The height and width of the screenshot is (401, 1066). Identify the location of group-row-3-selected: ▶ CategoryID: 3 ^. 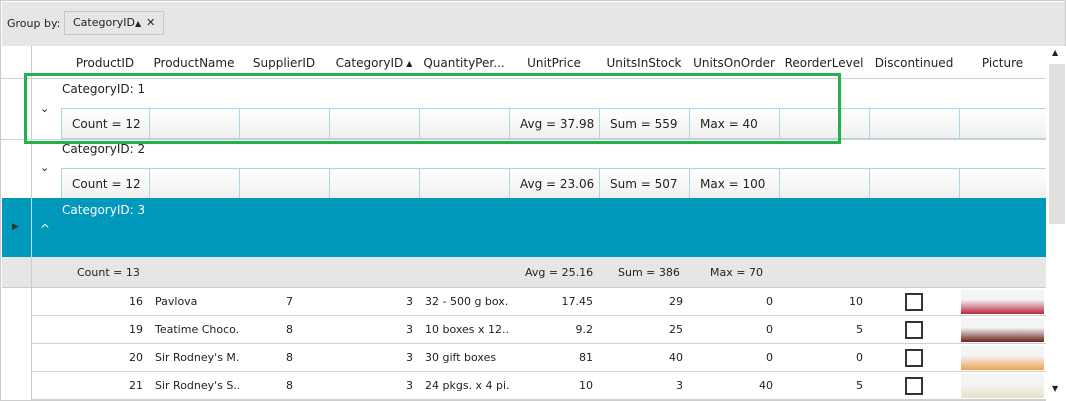
(524, 227).